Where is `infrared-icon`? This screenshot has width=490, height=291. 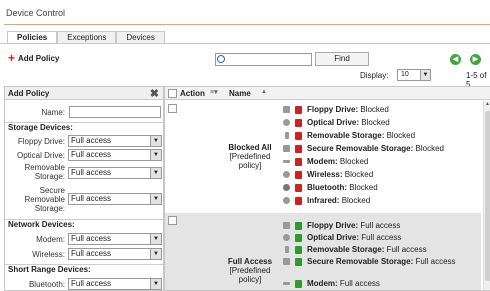 infrared-icon is located at coordinates (286, 200).